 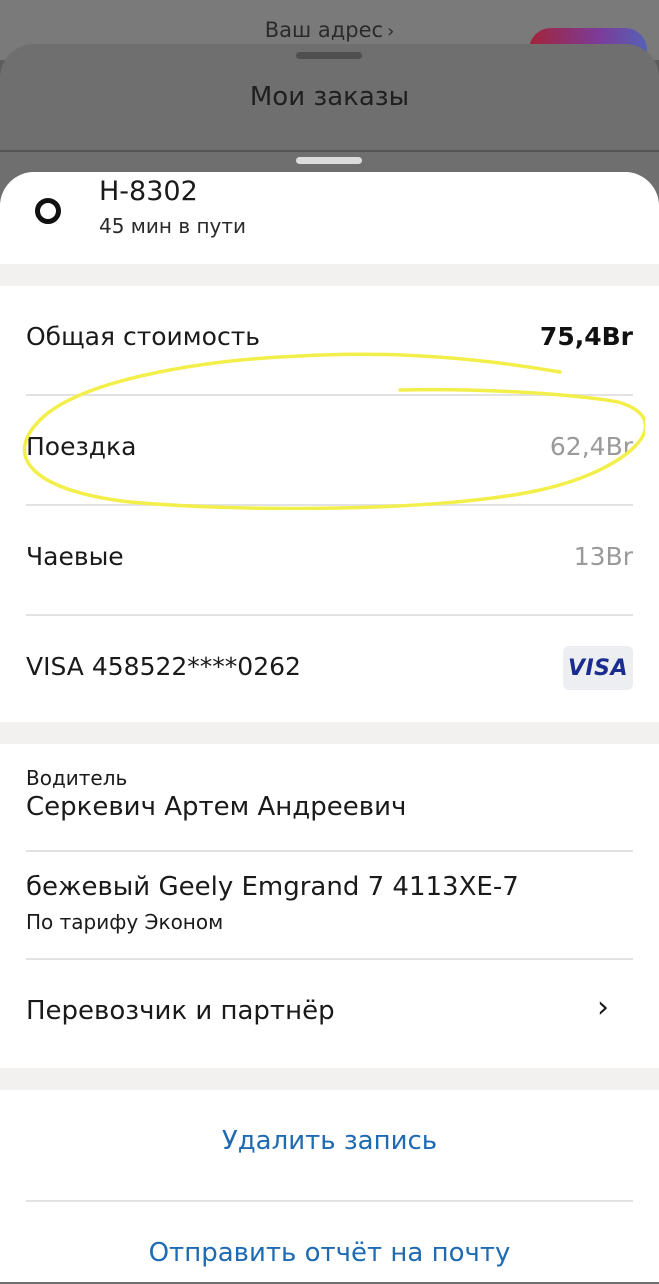 I want to click on total-cost-row: Общая стоимость 75,4Br, so click(x=329, y=340).